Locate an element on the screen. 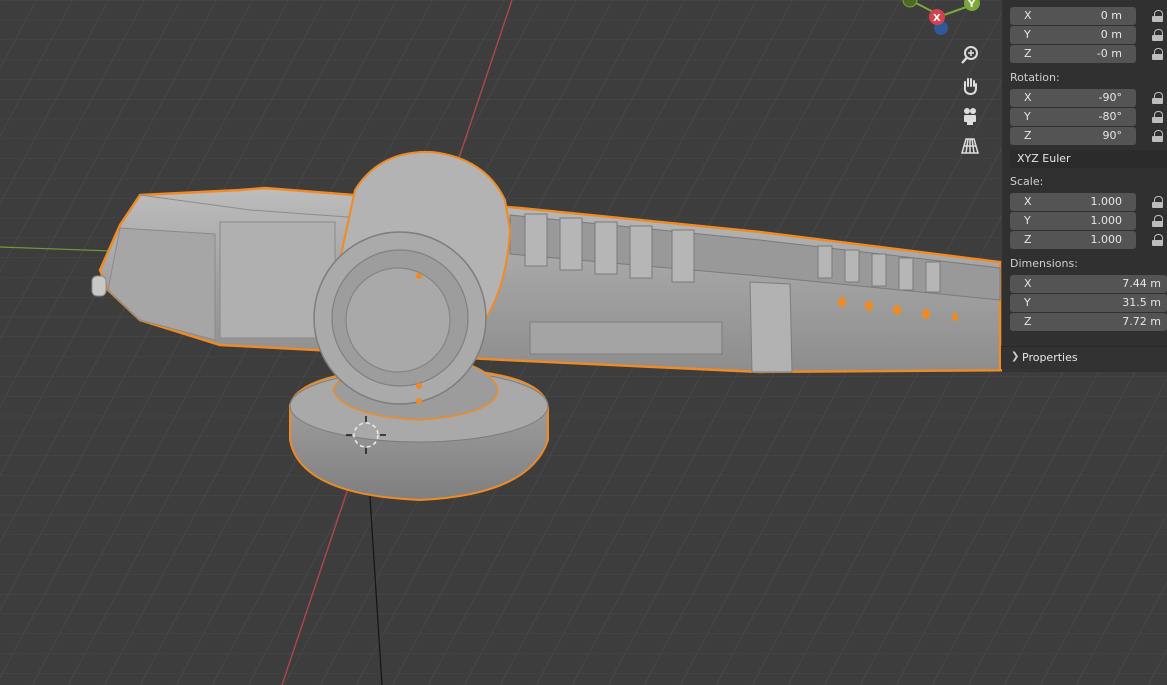  location-y-field: Y 0 m is located at coordinates (1073, 35).